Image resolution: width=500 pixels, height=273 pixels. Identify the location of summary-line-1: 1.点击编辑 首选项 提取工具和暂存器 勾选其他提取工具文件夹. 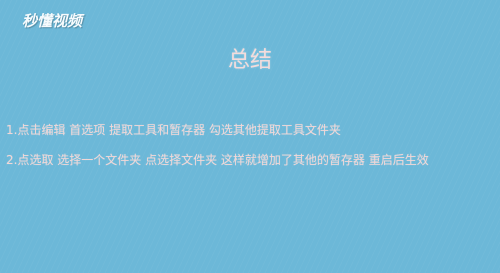
(173, 130).